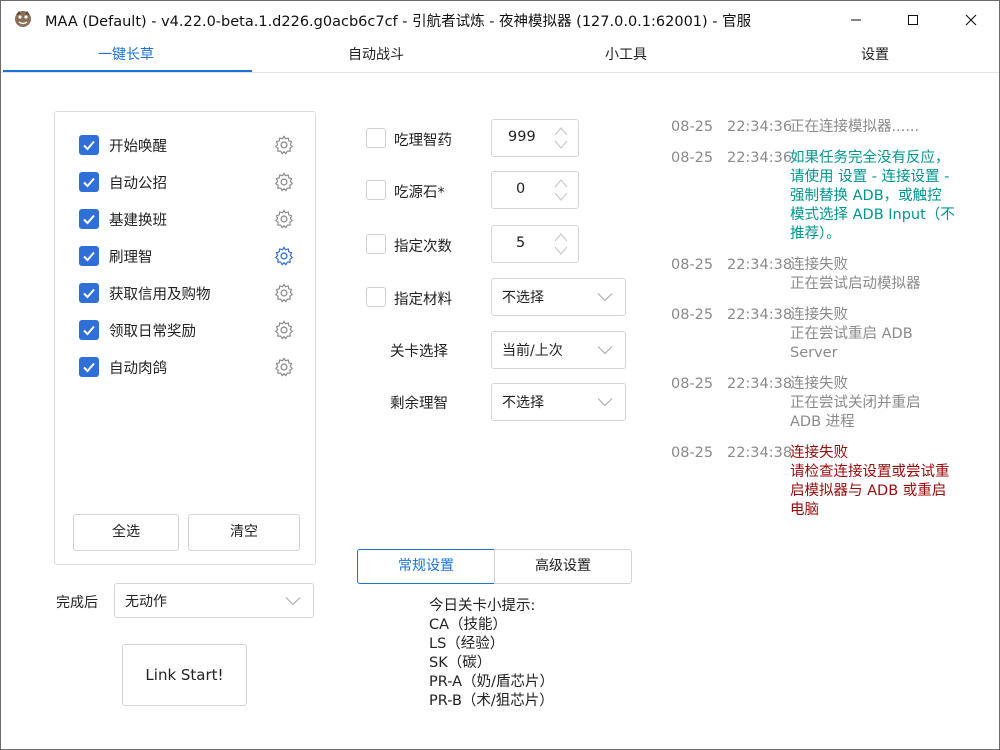 The image size is (1000, 750). I want to click on after-completion-select: 无动作, so click(214, 600).